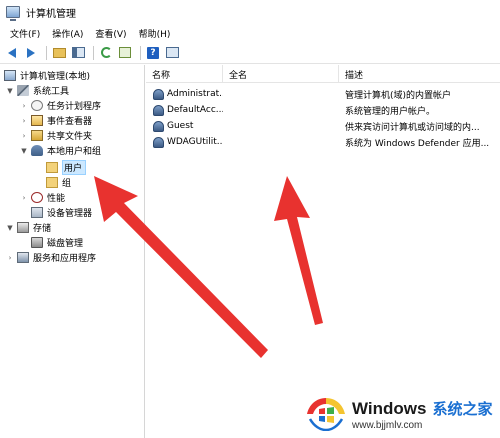  I want to click on menu-bar: 文件(F) 操作(A) 查看(V) 帮助(H), so click(250, 33).